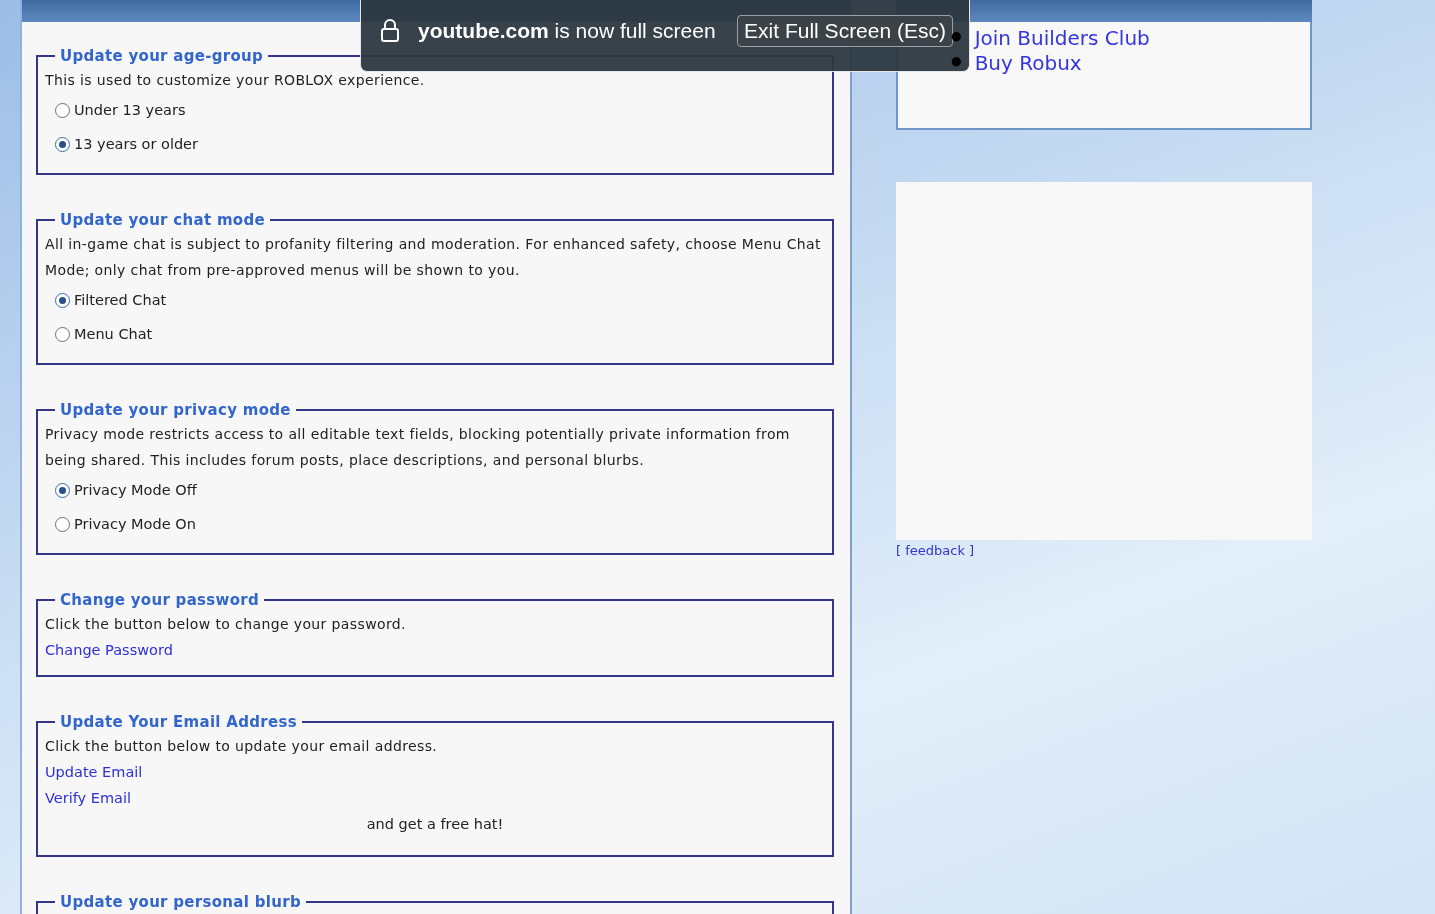 This screenshot has height=914, width=1435. What do you see at coordinates (113, 334) in the screenshot?
I see `option-label: Menu Chat` at bounding box center [113, 334].